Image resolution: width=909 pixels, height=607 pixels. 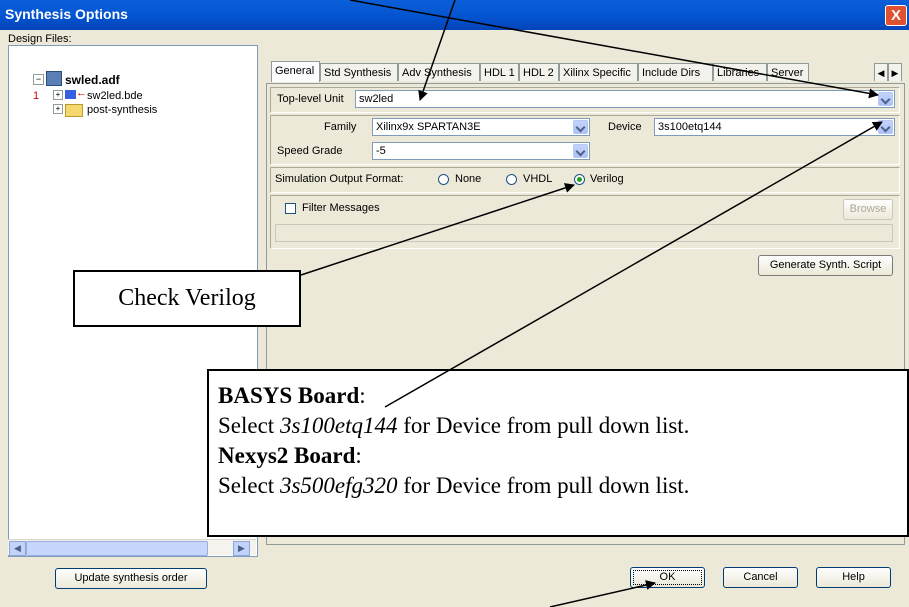 I want to click on arrow-to-top-level-dropdown, so click(x=614, y=49).